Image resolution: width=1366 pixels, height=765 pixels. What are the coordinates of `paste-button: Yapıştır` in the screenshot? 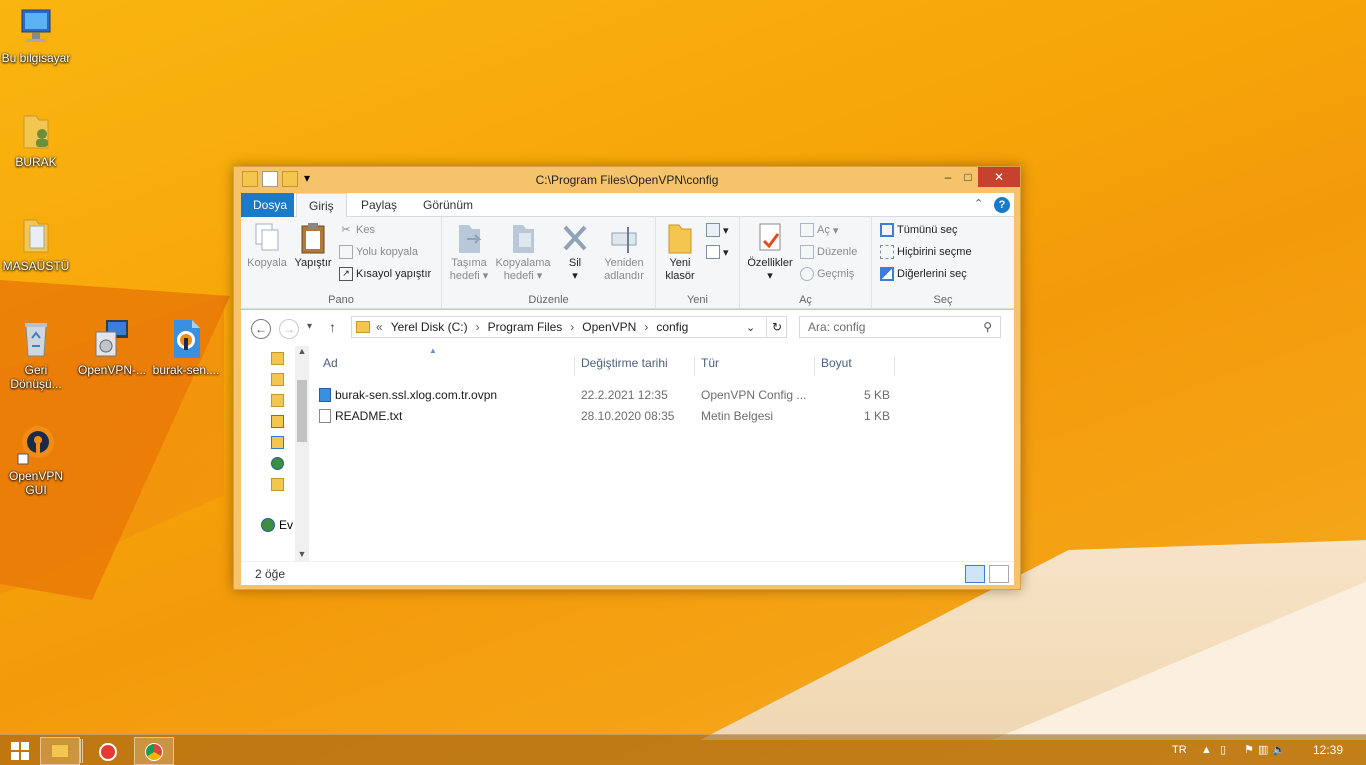 It's located at (313, 245).